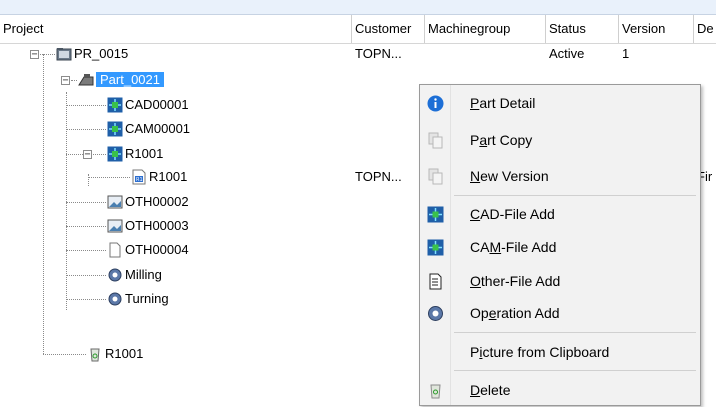 This screenshot has height=407, width=716. I want to click on menu-item-other-file-add: Other-File Add, so click(560, 281).